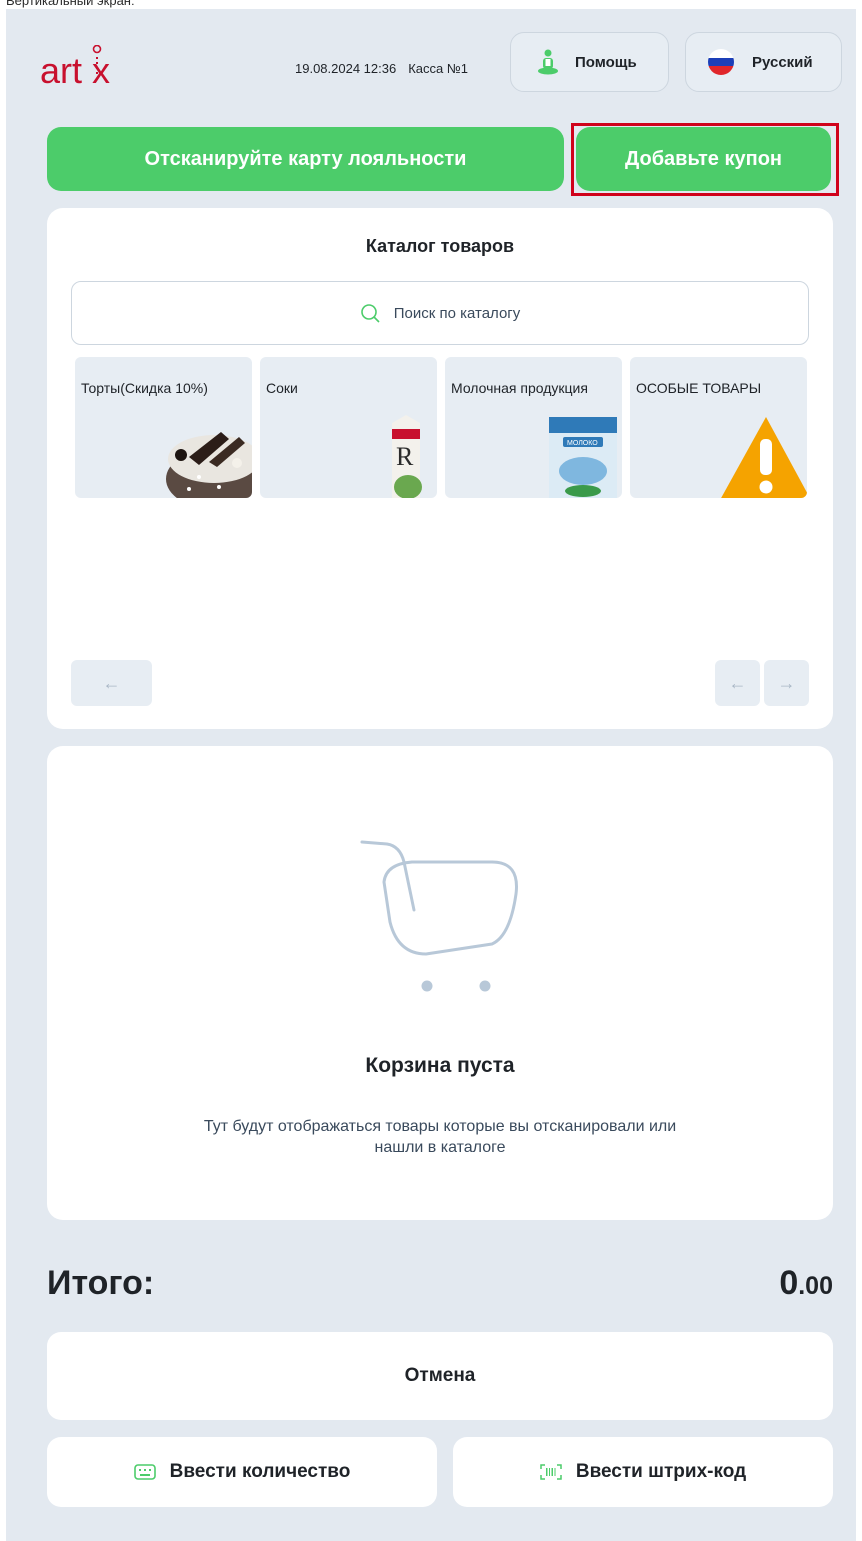 This screenshot has height=1541, width=862. Describe the element at coordinates (370, 313) in the screenshot. I see `search-icon` at that location.